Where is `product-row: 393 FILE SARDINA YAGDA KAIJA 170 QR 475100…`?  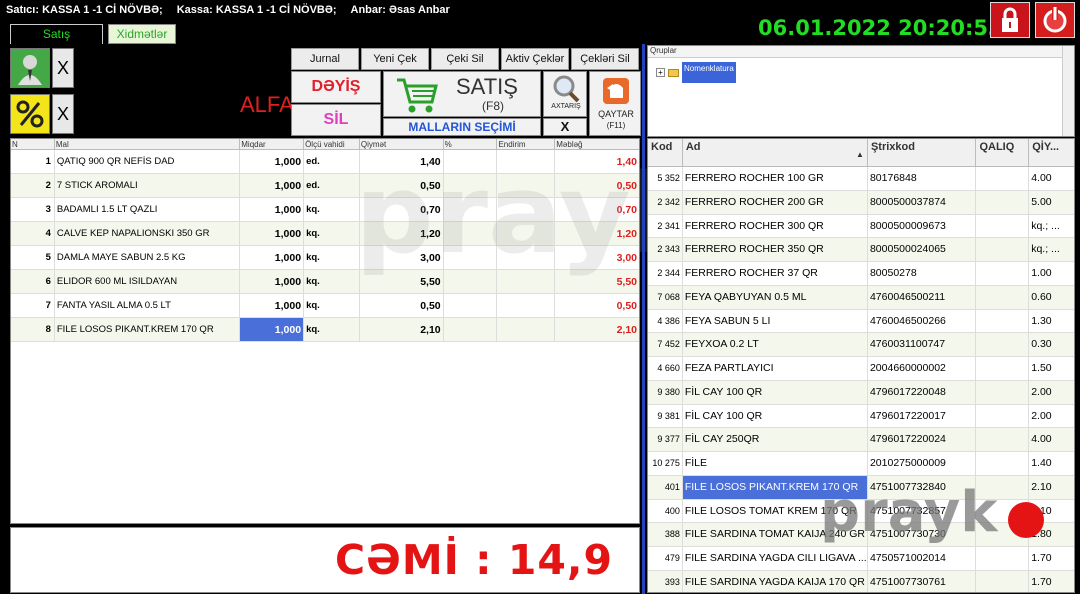 product-row: 393 FILE SARDINA YAGDA KAIJA 170 QR 475100… is located at coordinates (861, 581).